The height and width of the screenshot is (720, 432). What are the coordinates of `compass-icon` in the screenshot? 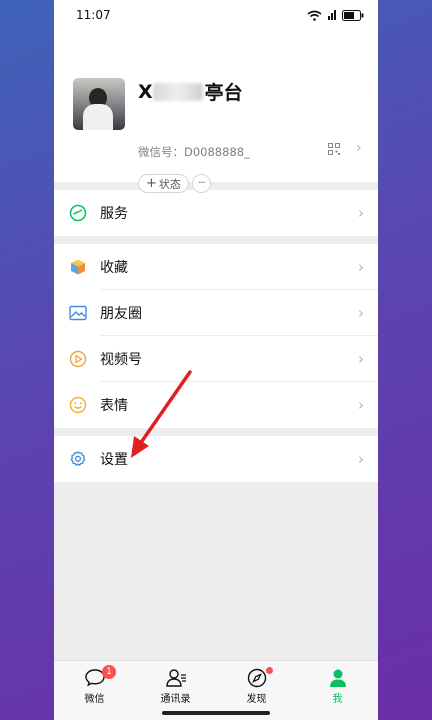 It's located at (256, 678).